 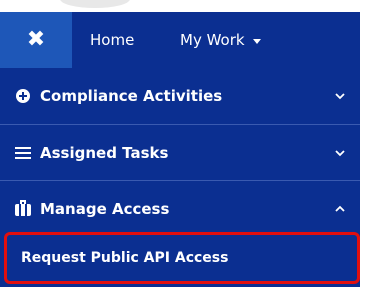 I want to click on top-decoration, so click(x=95, y=4).